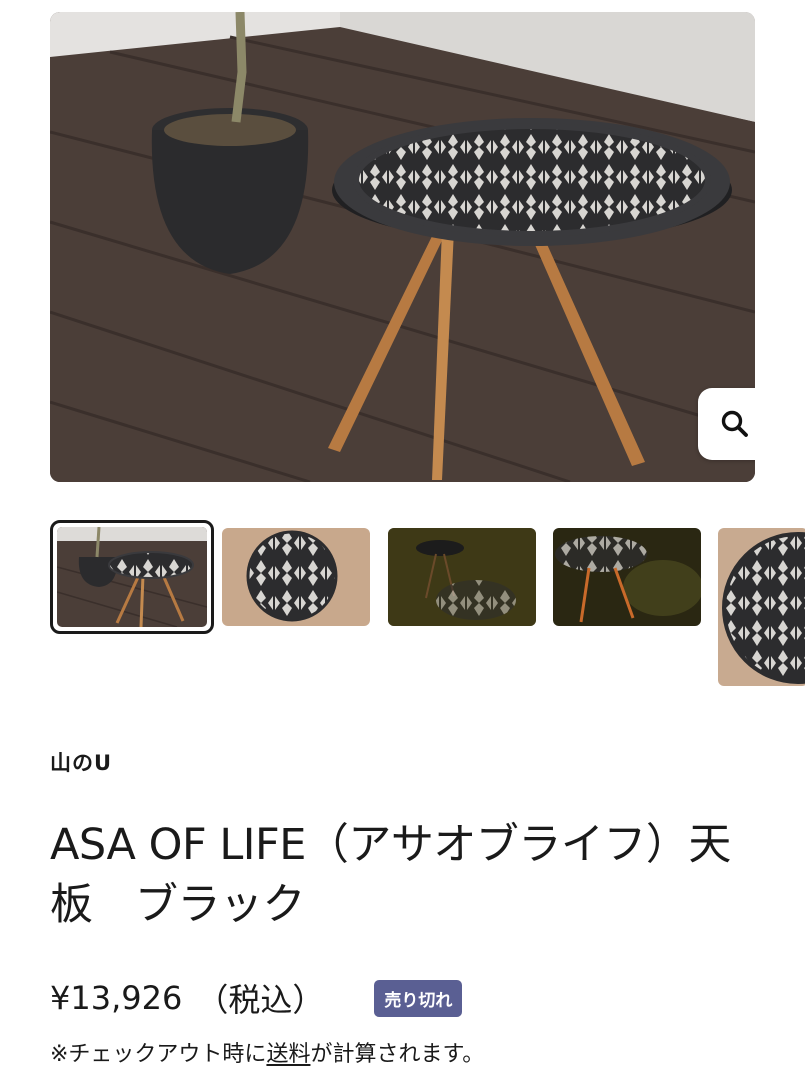 The image size is (805, 1080). I want to click on product-title: ASA OF LIFE（アサオブライフ）天板 ブラック, so click(390, 875).